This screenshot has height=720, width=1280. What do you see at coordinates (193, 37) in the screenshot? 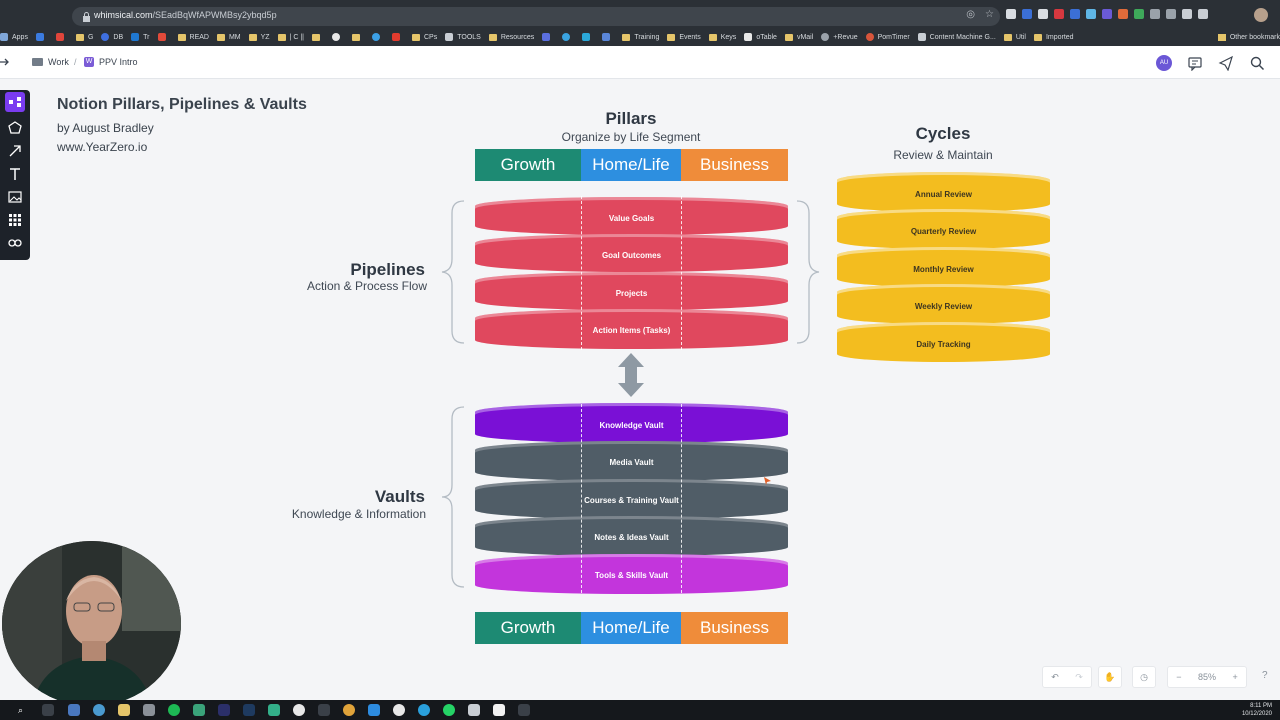
I see `bookmark-read: READ` at bounding box center [193, 37].